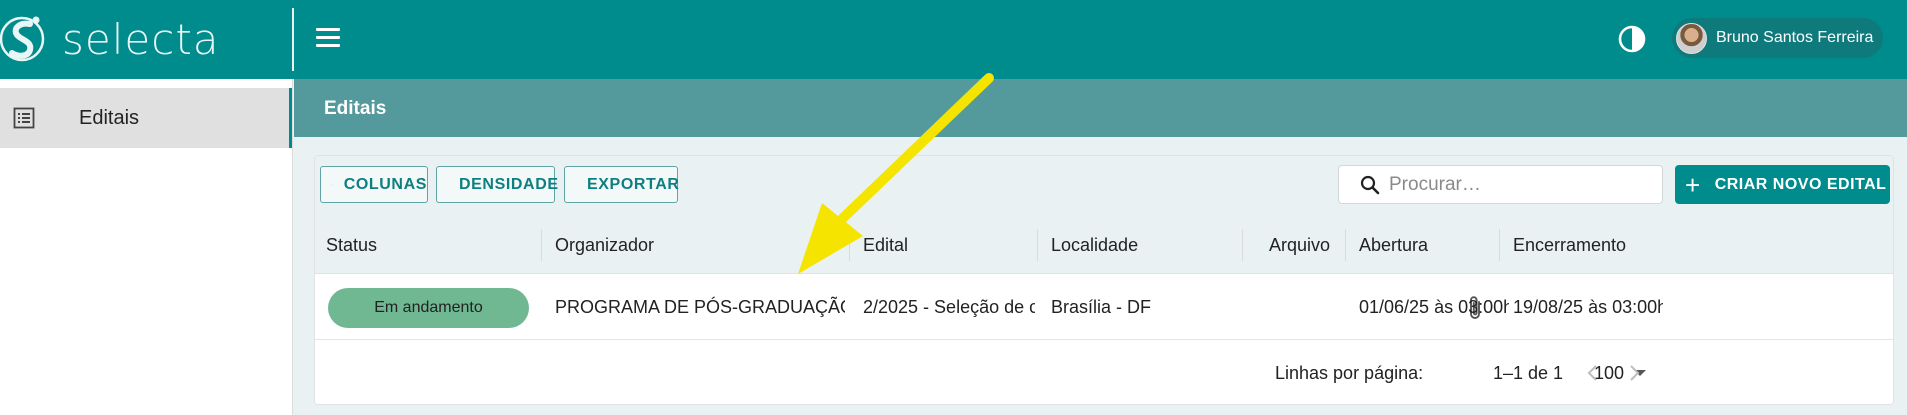  Describe the element at coordinates (146, 247) in the screenshot. I see `sidebar: Editais` at that location.